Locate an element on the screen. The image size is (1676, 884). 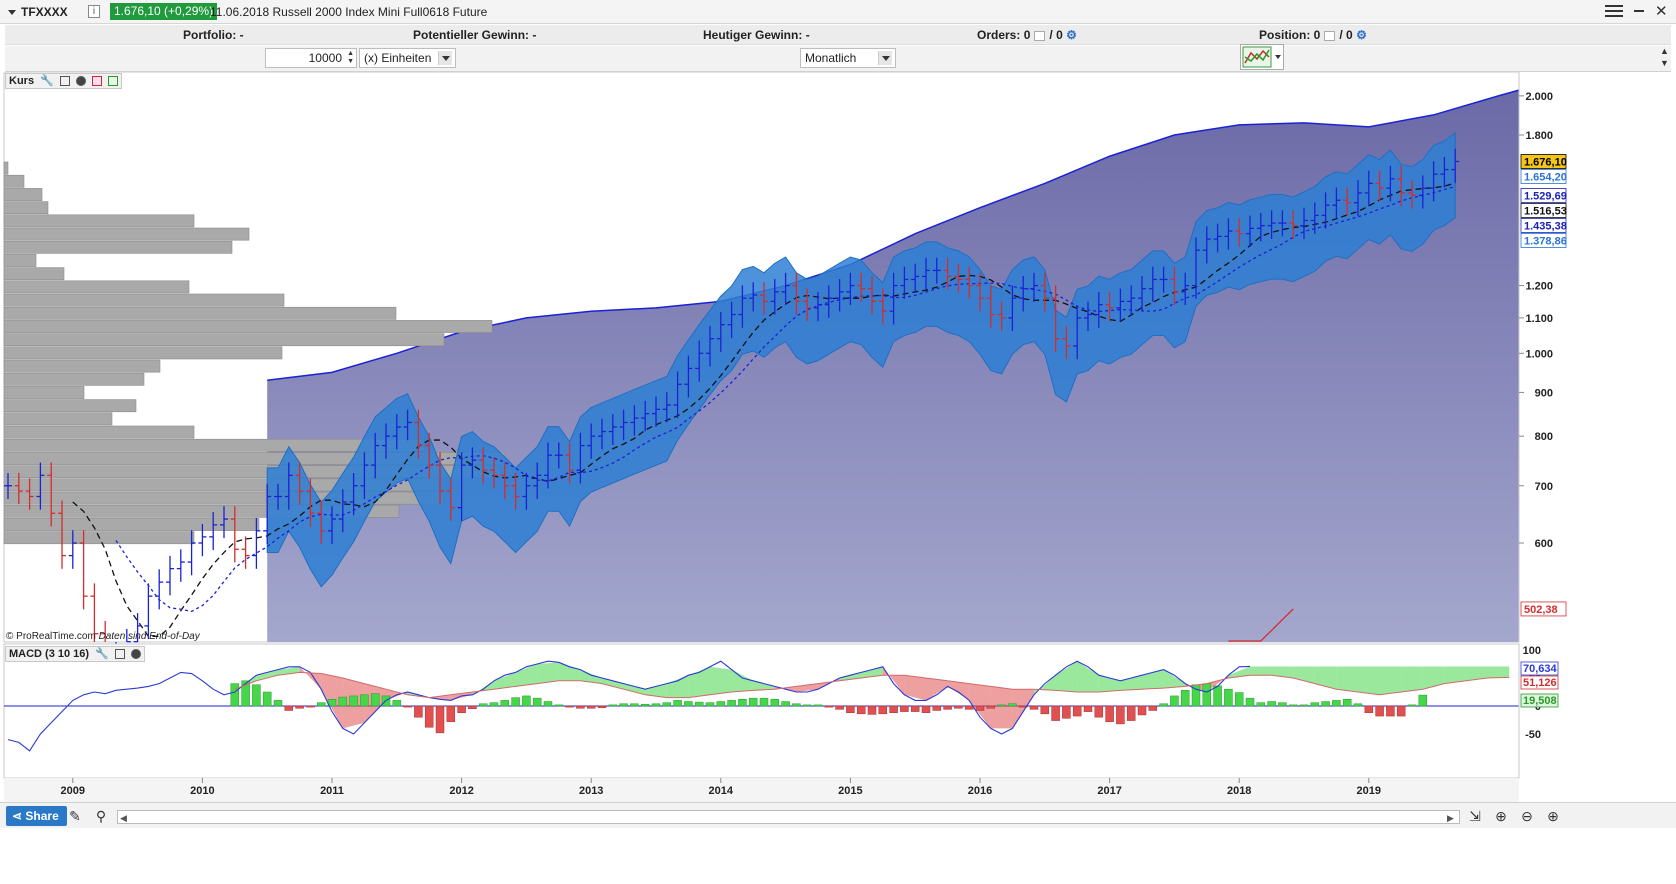
price-tag-label: 1.516,53 is located at coordinates (1545, 211).